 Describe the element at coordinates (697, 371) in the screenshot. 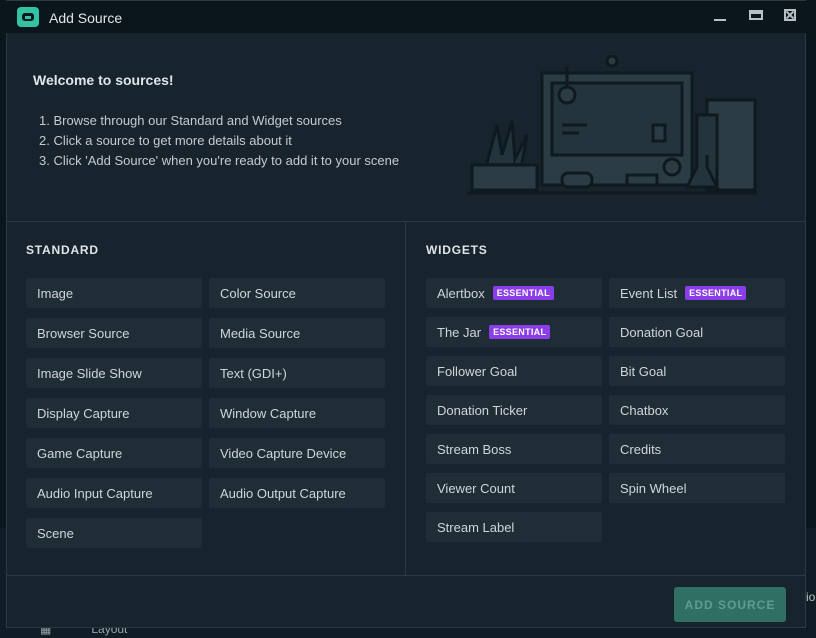

I see `widget-bit-goal: Bit Goal` at that location.